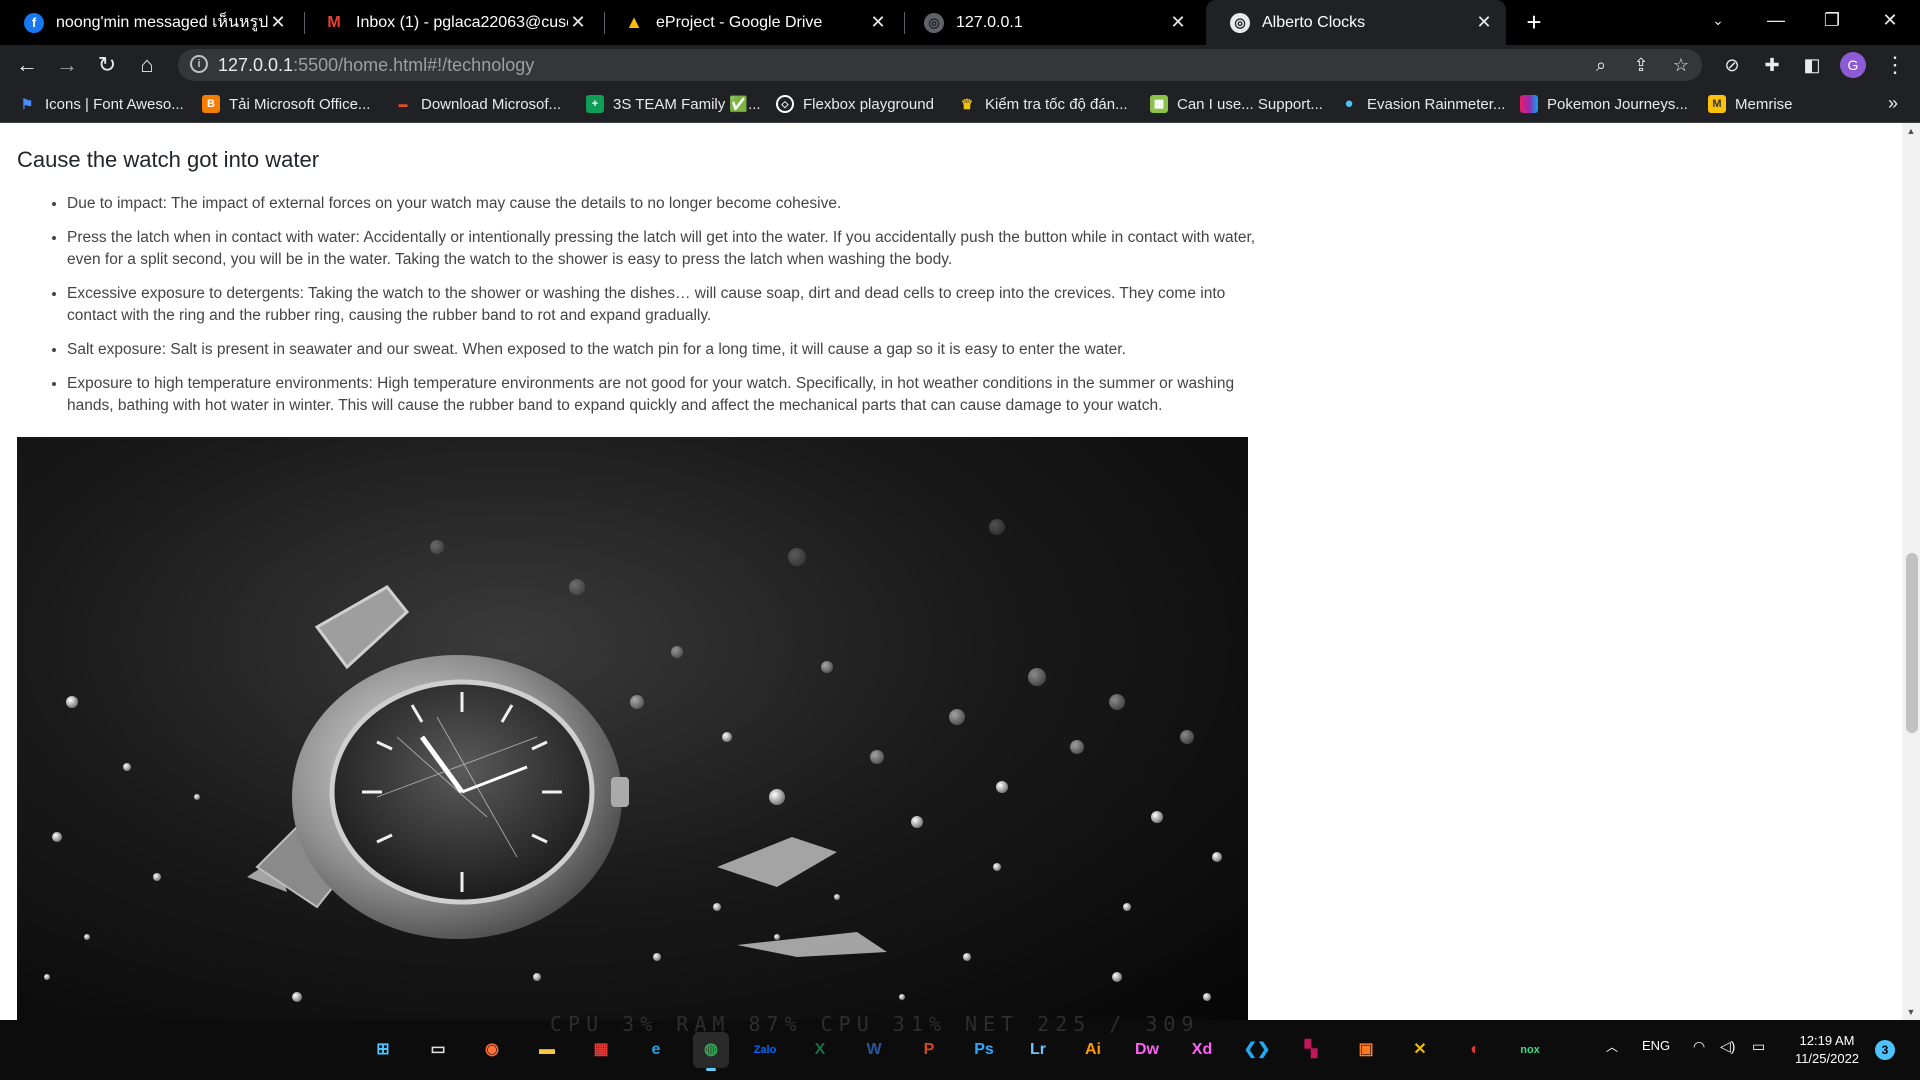 The height and width of the screenshot is (1080, 1920). I want to click on nox-icon: nox, so click(1530, 1050).